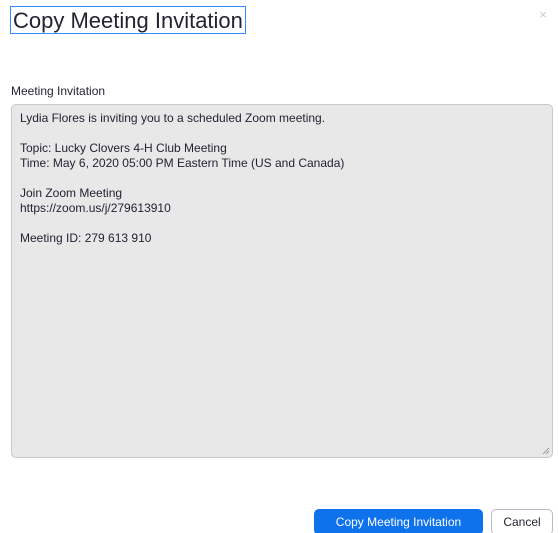 The image size is (558, 533). Describe the element at coordinates (86, 238) in the screenshot. I see `invitation-line: Meeting ID: 279 613 910` at that location.